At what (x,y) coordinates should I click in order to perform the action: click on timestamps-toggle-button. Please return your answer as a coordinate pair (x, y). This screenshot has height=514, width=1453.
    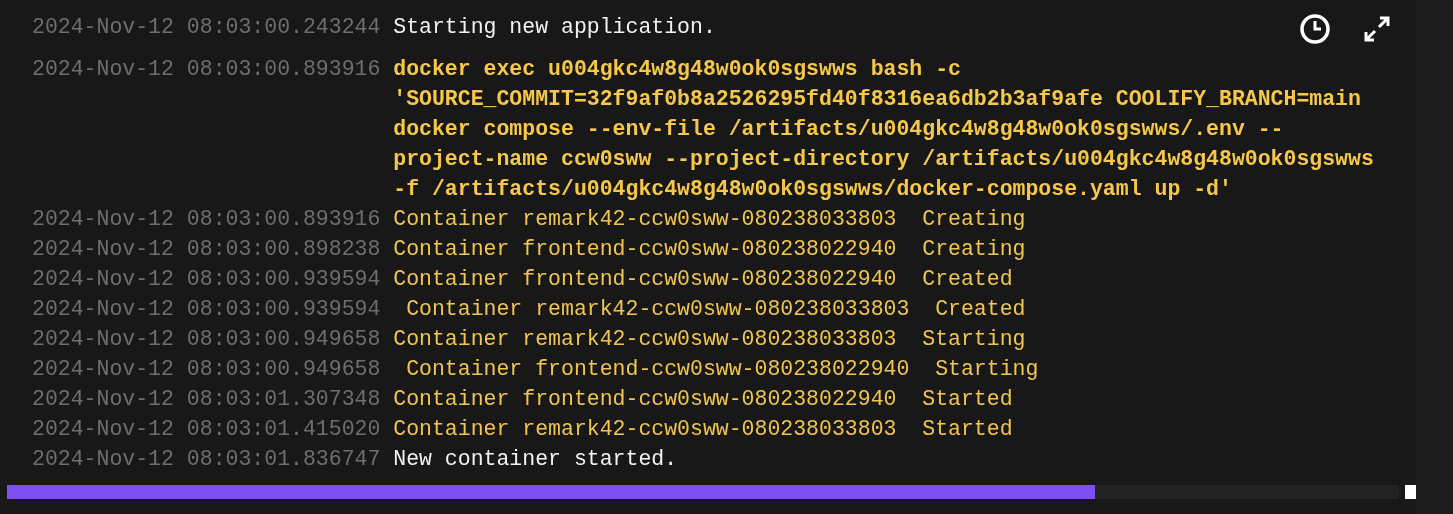
    Looking at the image, I should click on (1315, 29).